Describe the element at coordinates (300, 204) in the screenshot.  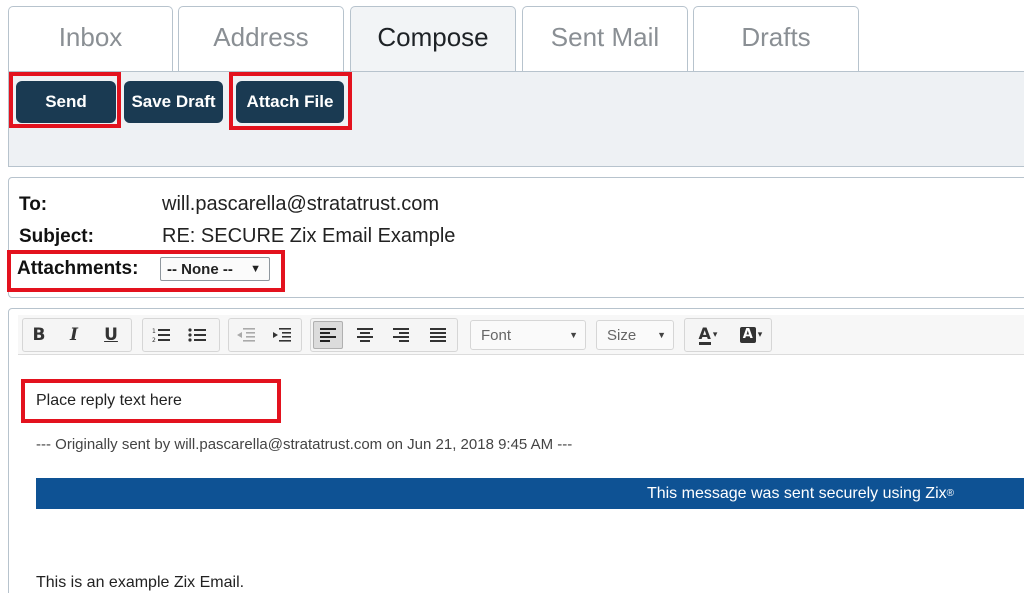
I see `to-field: will.pascarella@stratatrust.com` at that location.